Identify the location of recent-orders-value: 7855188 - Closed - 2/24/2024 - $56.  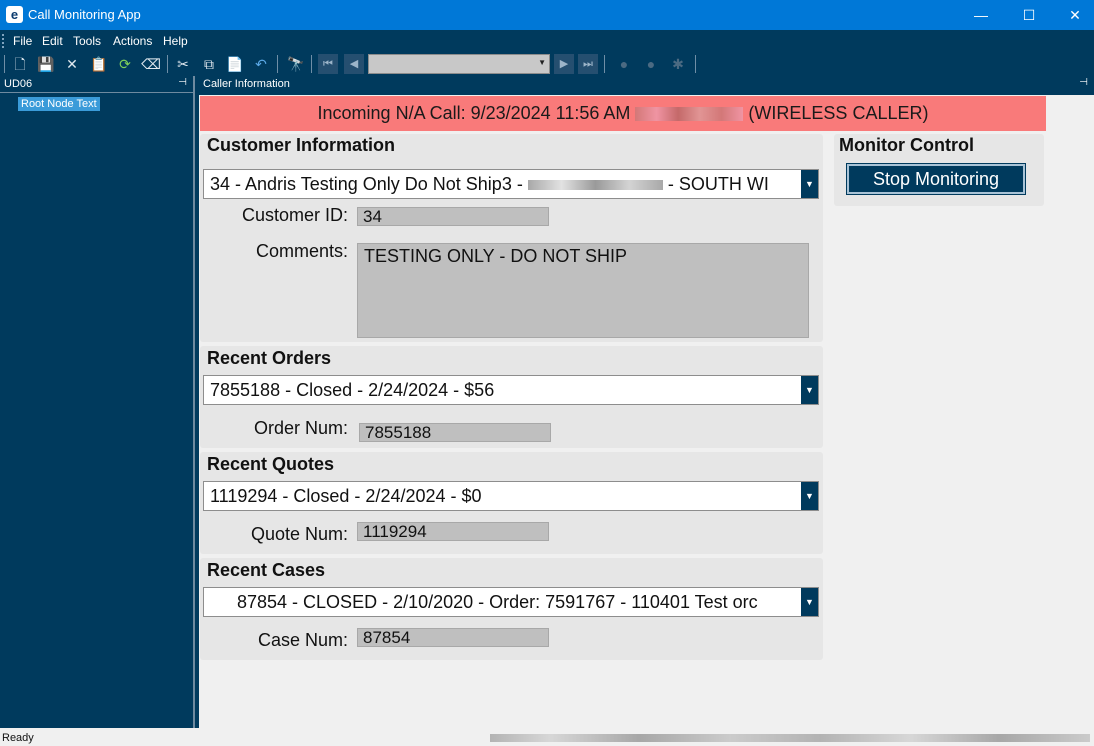
(352, 390).